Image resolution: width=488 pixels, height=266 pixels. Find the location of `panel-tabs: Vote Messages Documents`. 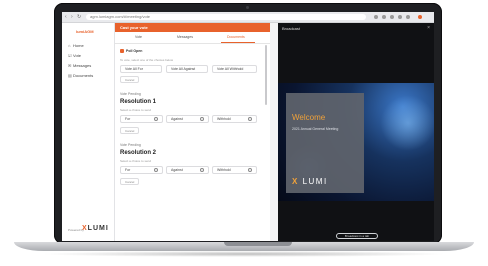

panel-tabs: Vote Messages Documents is located at coordinates (192, 38).